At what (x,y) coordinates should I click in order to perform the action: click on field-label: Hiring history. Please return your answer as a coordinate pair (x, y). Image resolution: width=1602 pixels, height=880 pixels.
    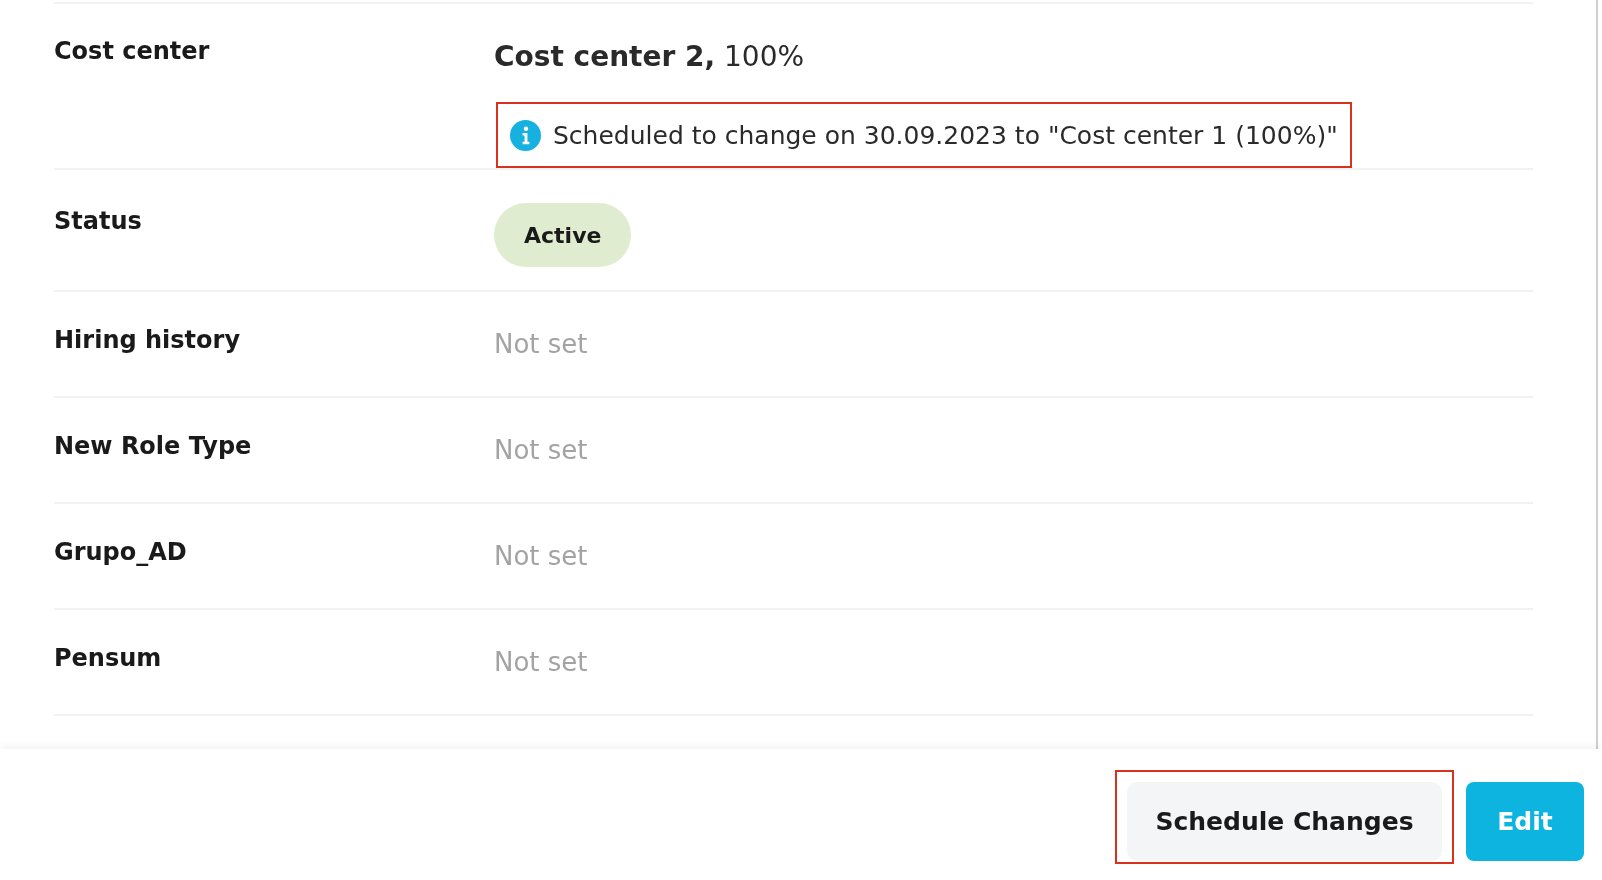
    Looking at the image, I should click on (147, 340).